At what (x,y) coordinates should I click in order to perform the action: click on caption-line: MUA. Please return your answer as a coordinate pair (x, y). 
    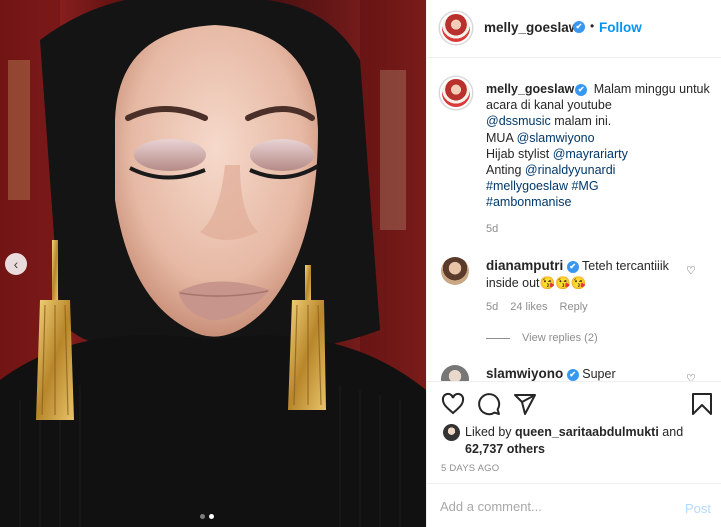
    Looking at the image, I should click on (501, 137).